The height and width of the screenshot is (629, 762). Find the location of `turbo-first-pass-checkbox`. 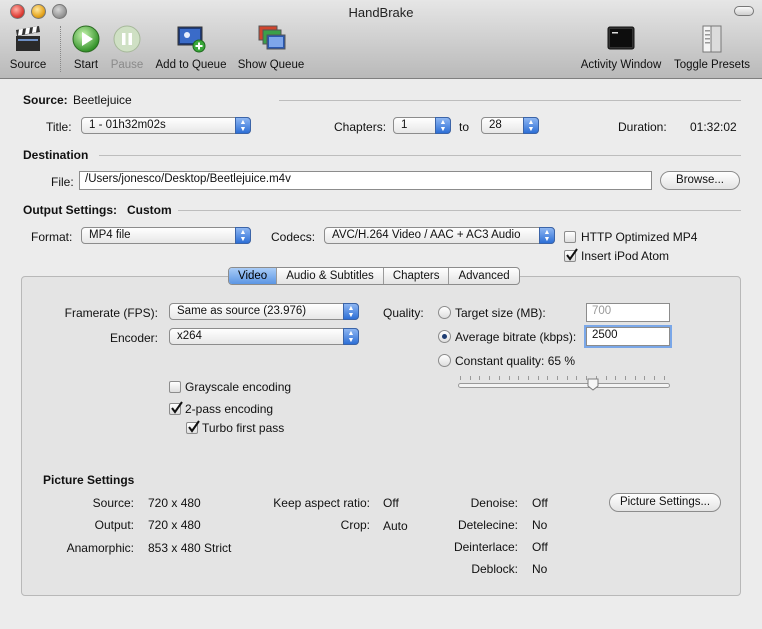

turbo-first-pass-checkbox is located at coordinates (193, 427).